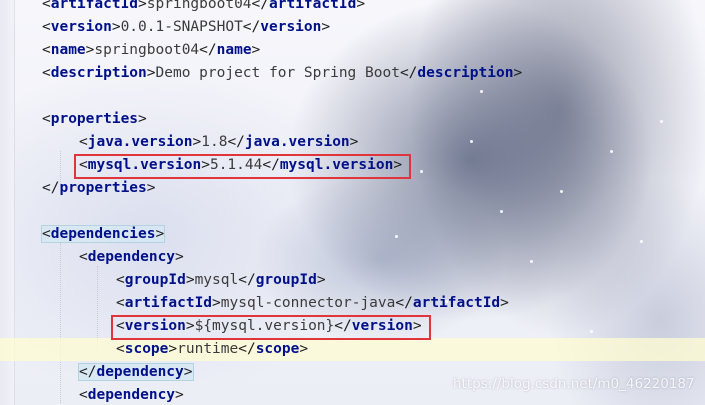  I want to click on xml-close-tag: </dependency>, so click(136, 372).